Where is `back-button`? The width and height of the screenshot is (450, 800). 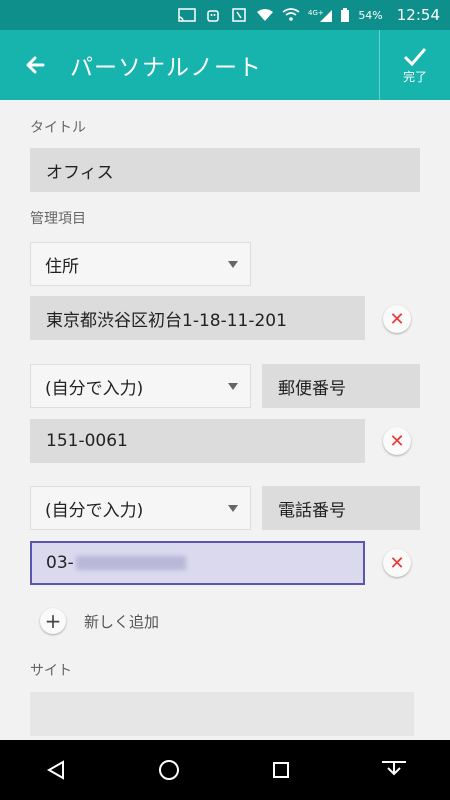
back-button is located at coordinates (35, 65).